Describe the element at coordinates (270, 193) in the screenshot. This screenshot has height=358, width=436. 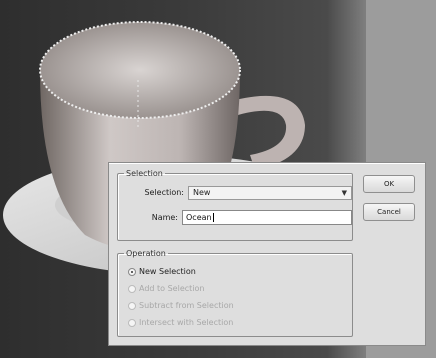
I see `selection-dropdown: New ▼` at that location.